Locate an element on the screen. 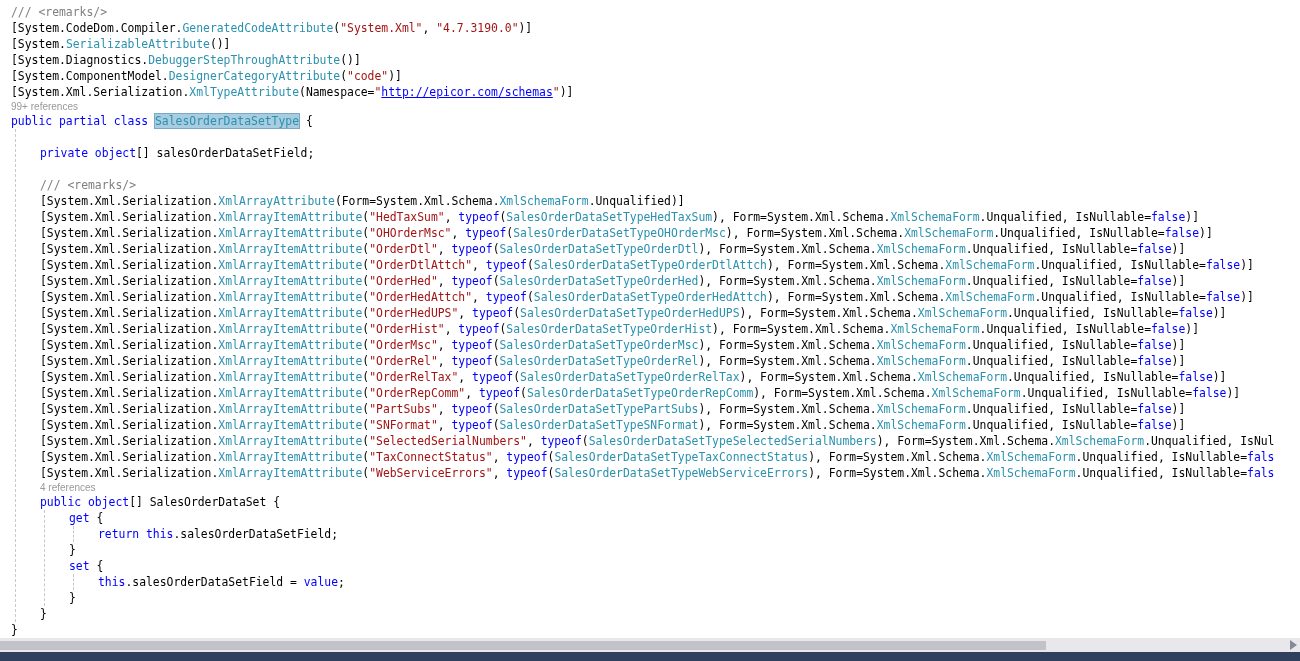 The width and height of the screenshot is (1300, 661). horizontal-scrollbar is located at coordinates (650, 645).